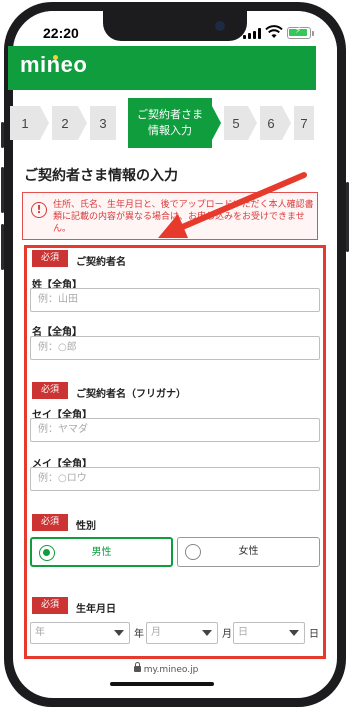 This screenshot has height=709, width=350. Describe the element at coordinates (227, 634) in the screenshot. I see `month-unit: 月` at that location.